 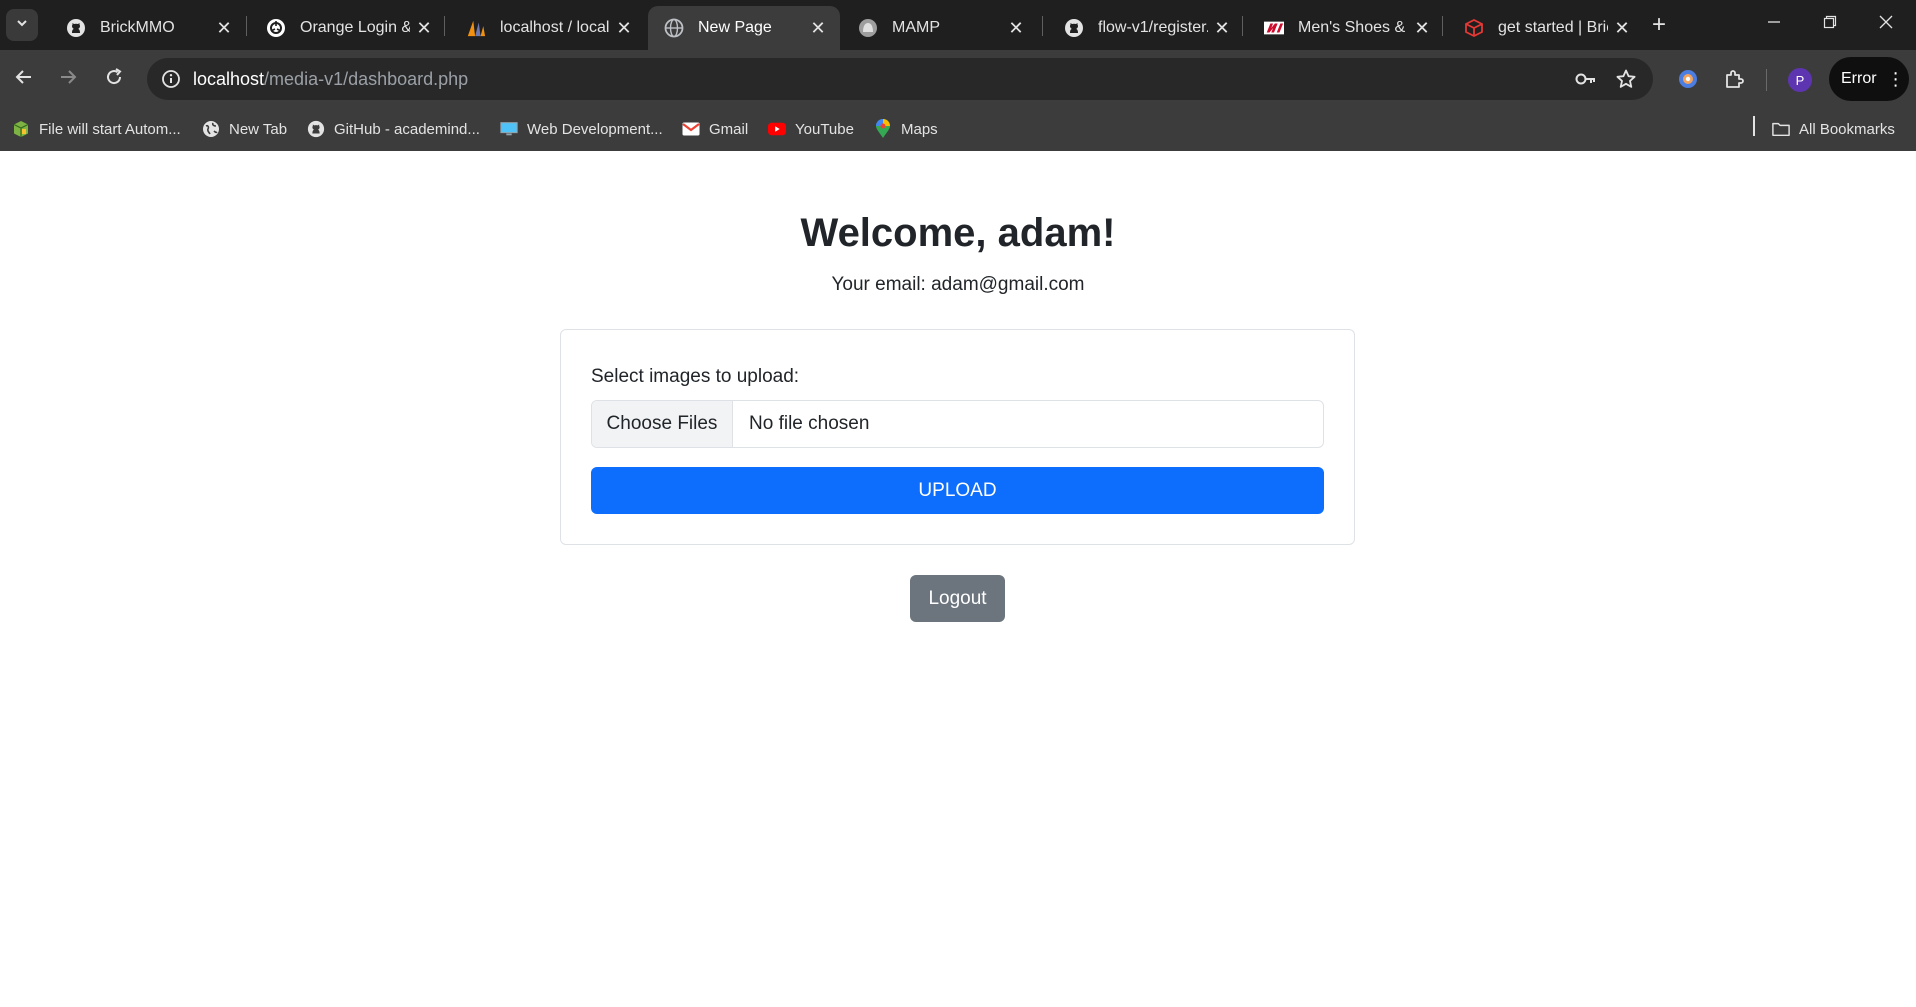 I want to click on arrow-right-icon, so click(x=68, y=79).